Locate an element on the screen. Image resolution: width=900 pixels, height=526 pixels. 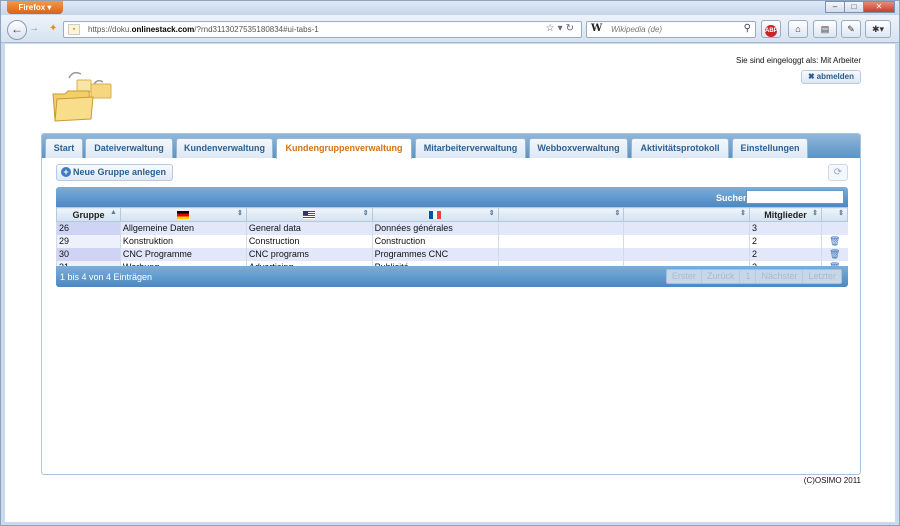
new-group-label: Neue Gruppe anlegen is located at coordinates (120, 172).